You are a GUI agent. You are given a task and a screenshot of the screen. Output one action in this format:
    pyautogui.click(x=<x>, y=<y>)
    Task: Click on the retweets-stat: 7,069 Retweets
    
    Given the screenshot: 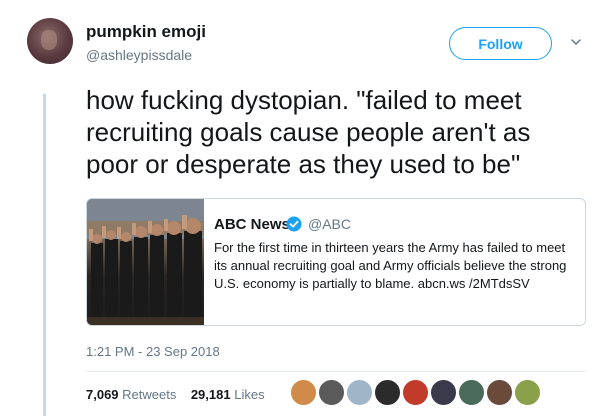 What is the action you would take?
    pyautogui.click(x=131, y=394)
    